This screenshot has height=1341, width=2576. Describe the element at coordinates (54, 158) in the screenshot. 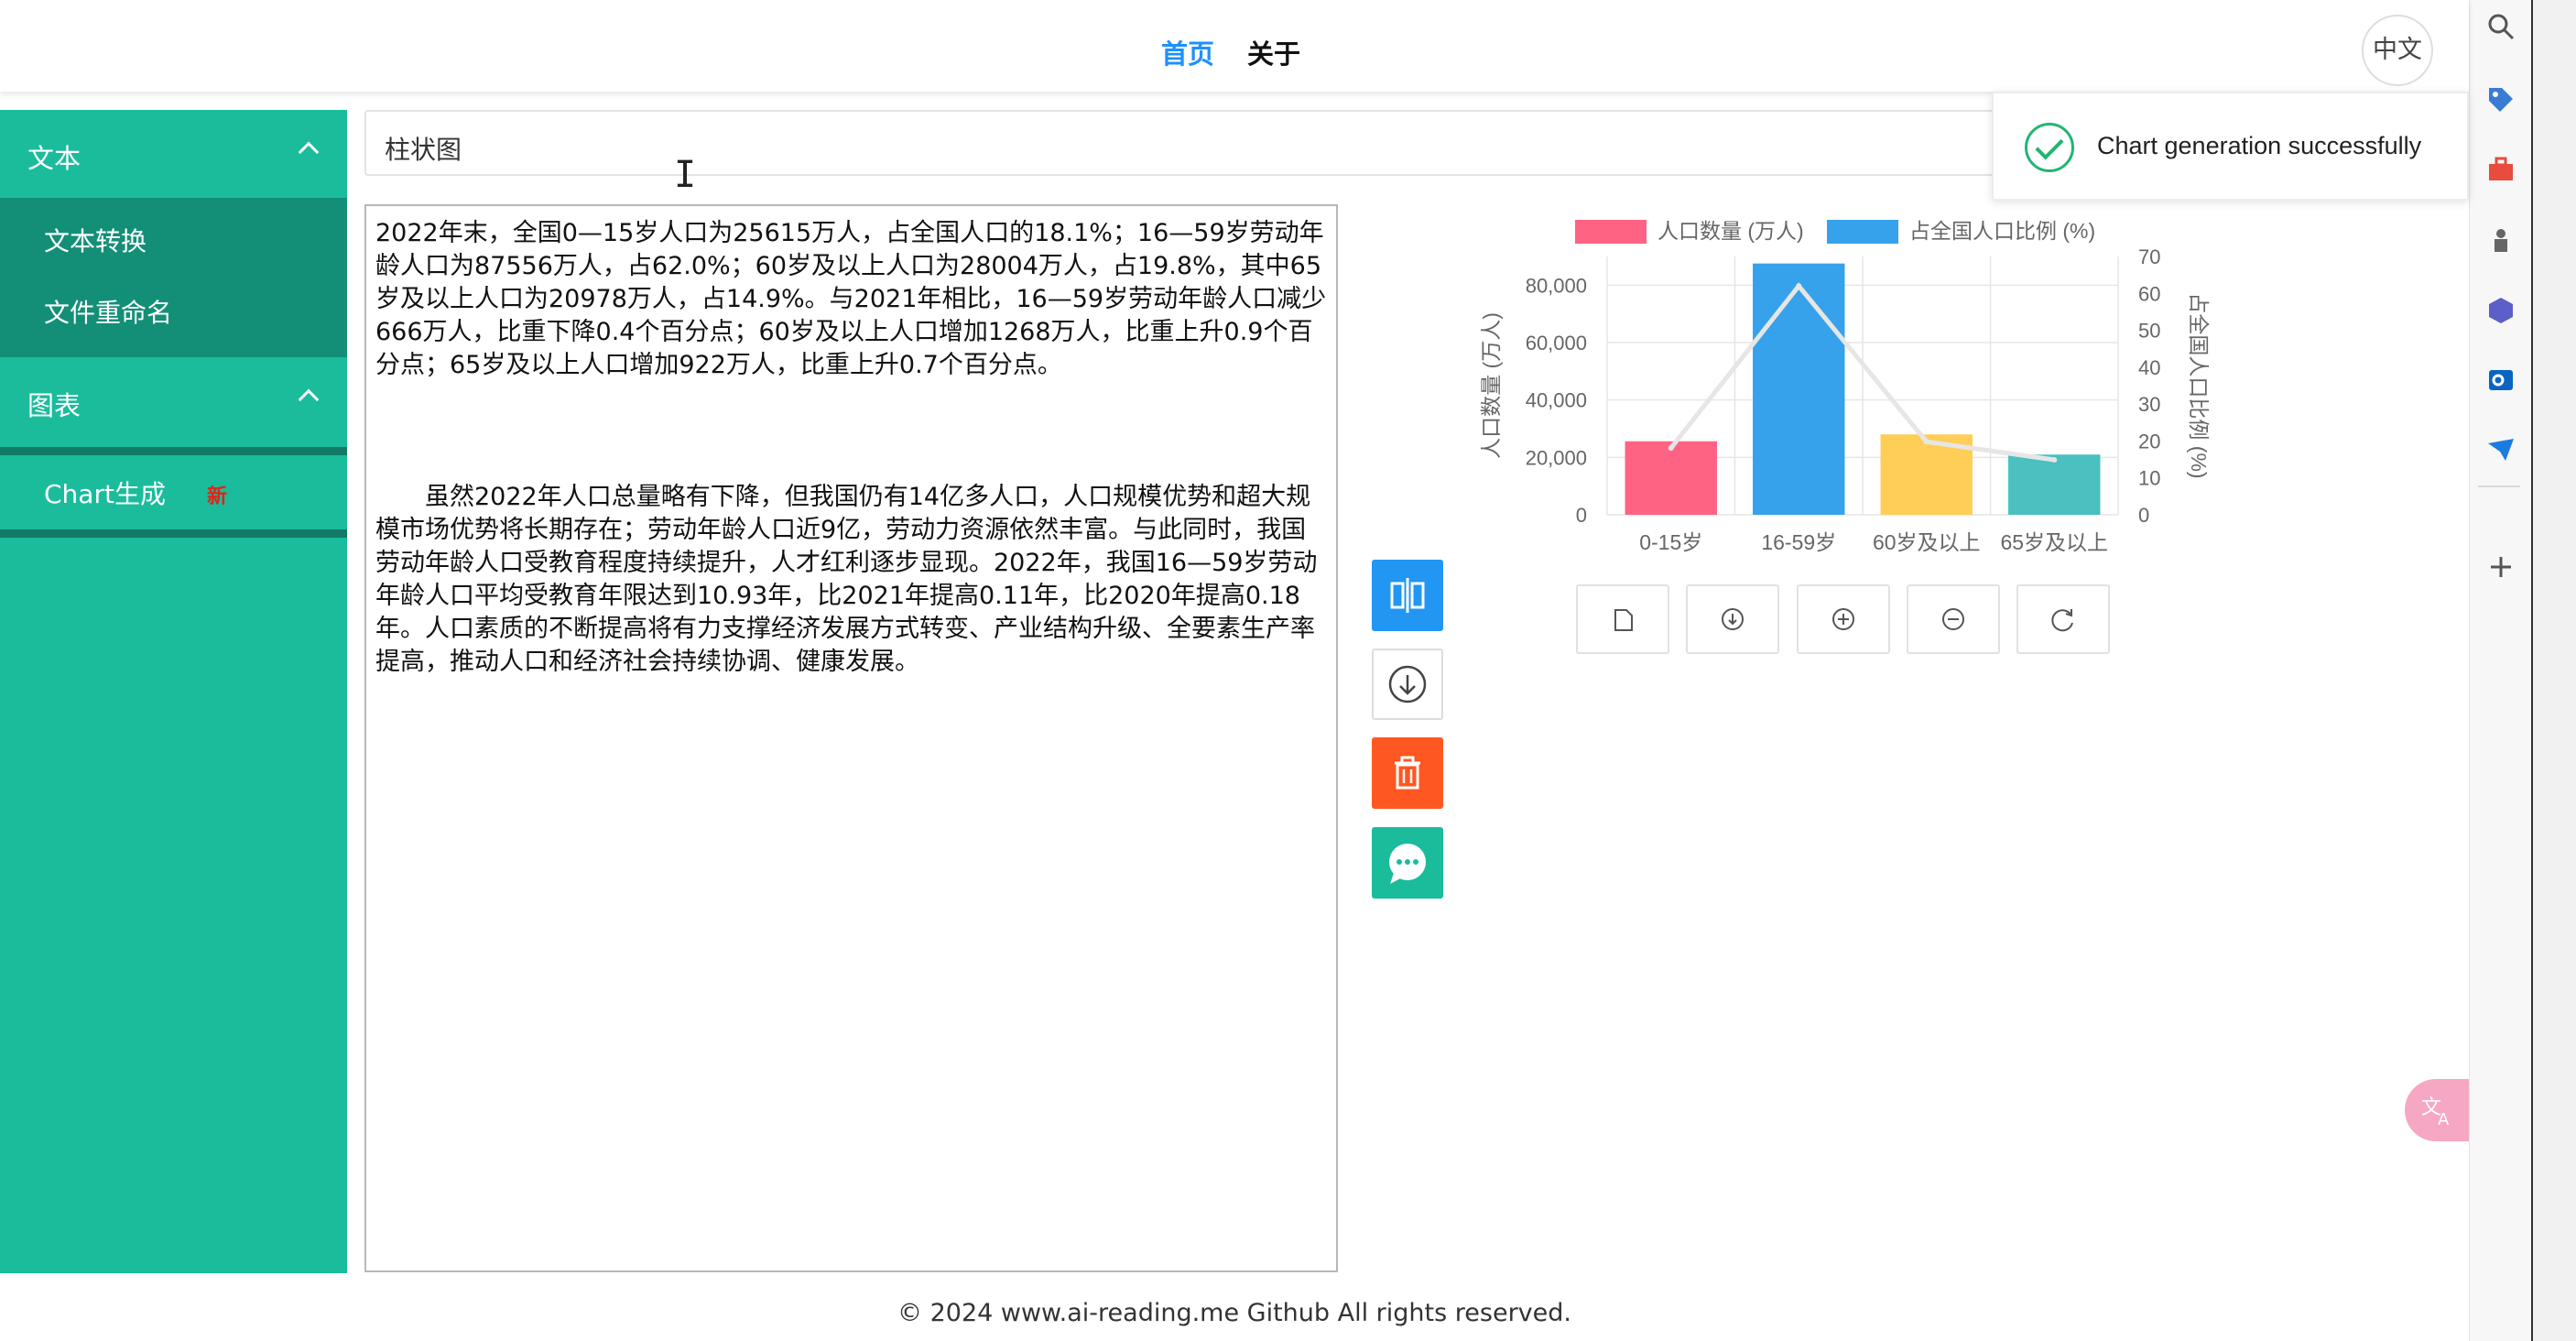

I see `sidebar-group-label: 文本` at that location.